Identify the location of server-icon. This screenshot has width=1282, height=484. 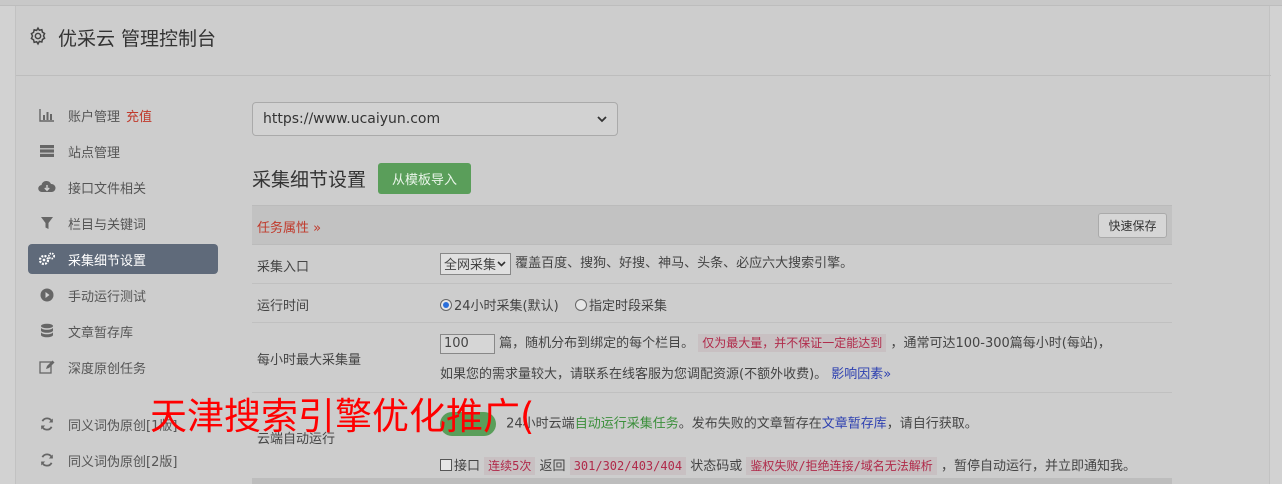
(47, 151).